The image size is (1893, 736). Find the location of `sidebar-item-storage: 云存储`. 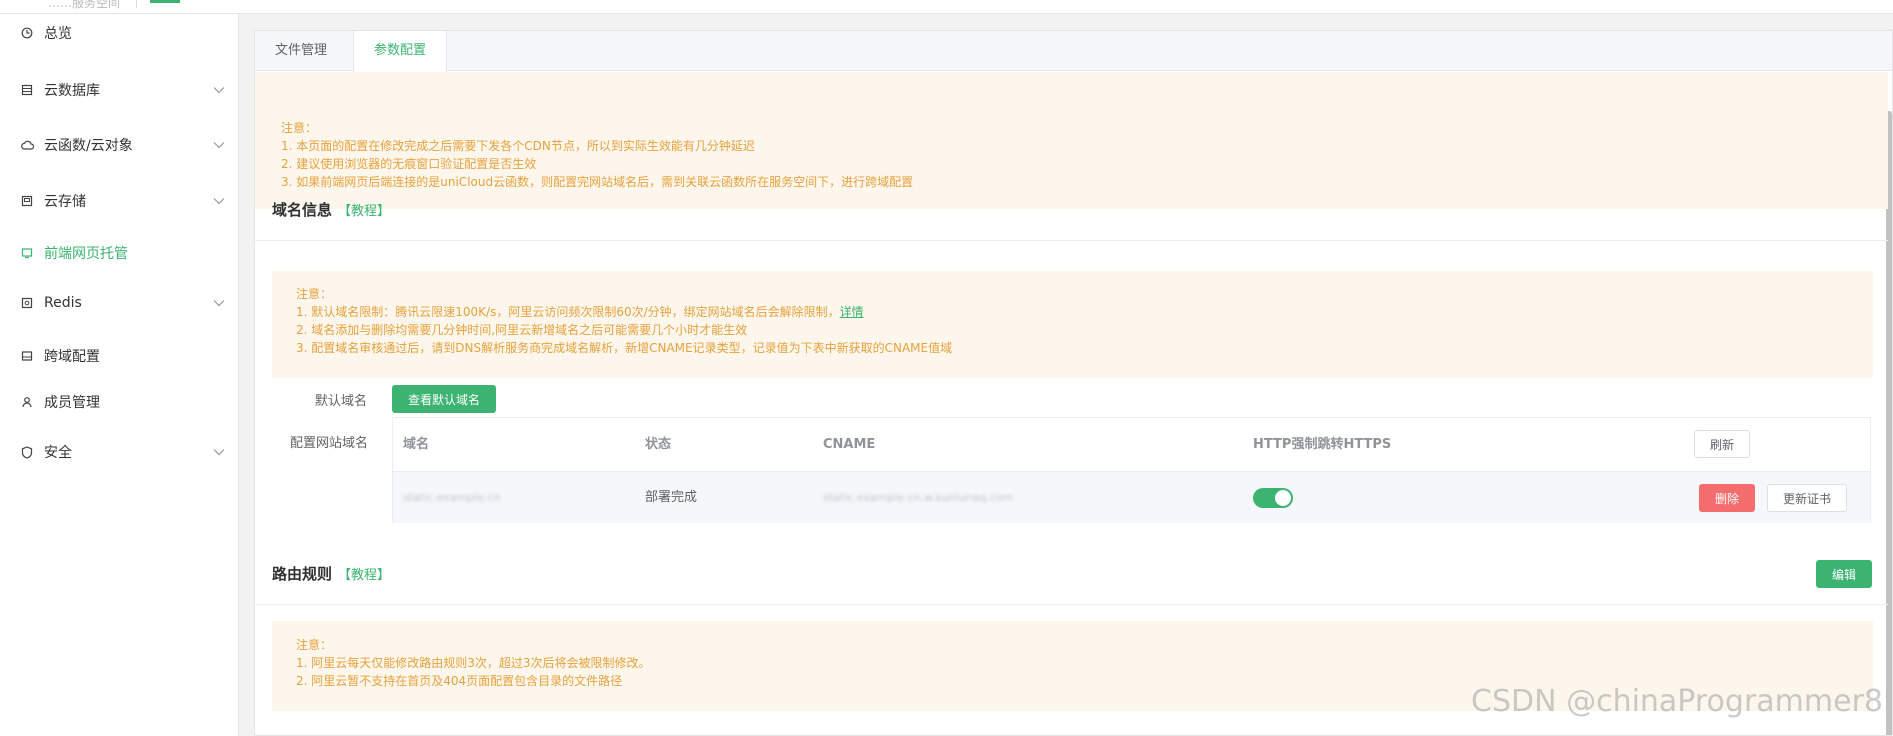

sidebar-item-storage: 云存储 is located at coordinates (119, 201).